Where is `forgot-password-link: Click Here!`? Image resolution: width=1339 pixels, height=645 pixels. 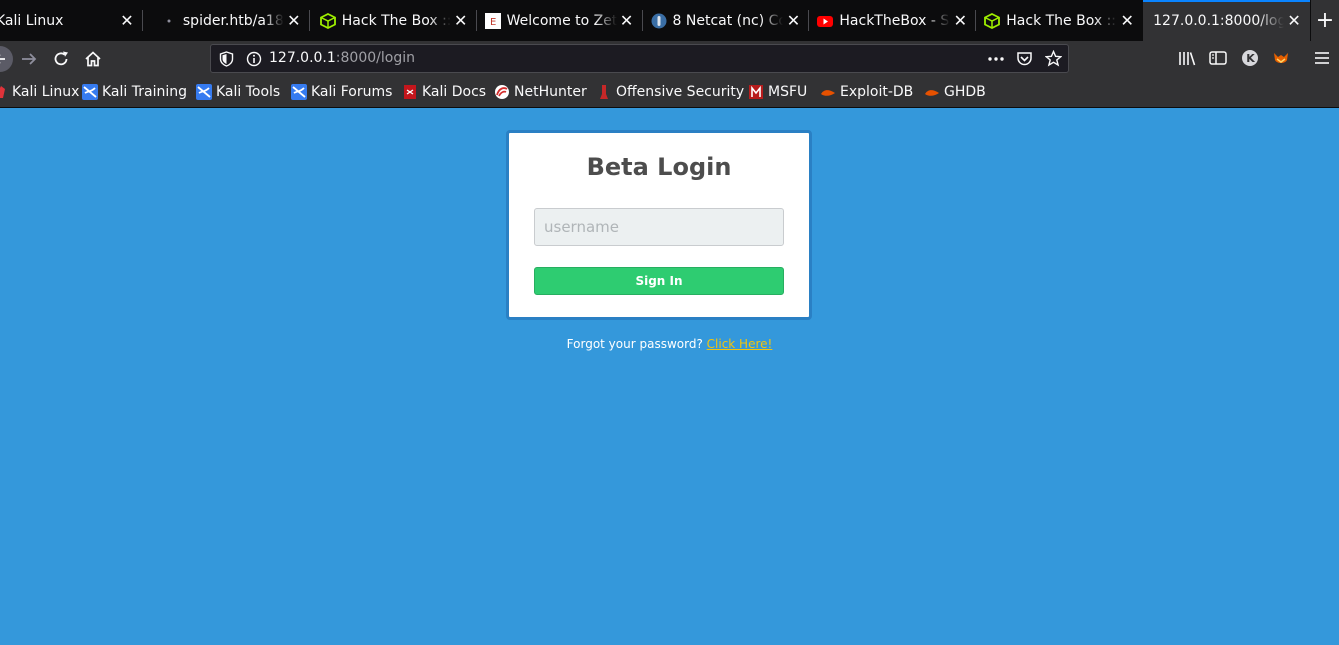 forgot-password-link: Click Here! is located at coordinates (740, 344).